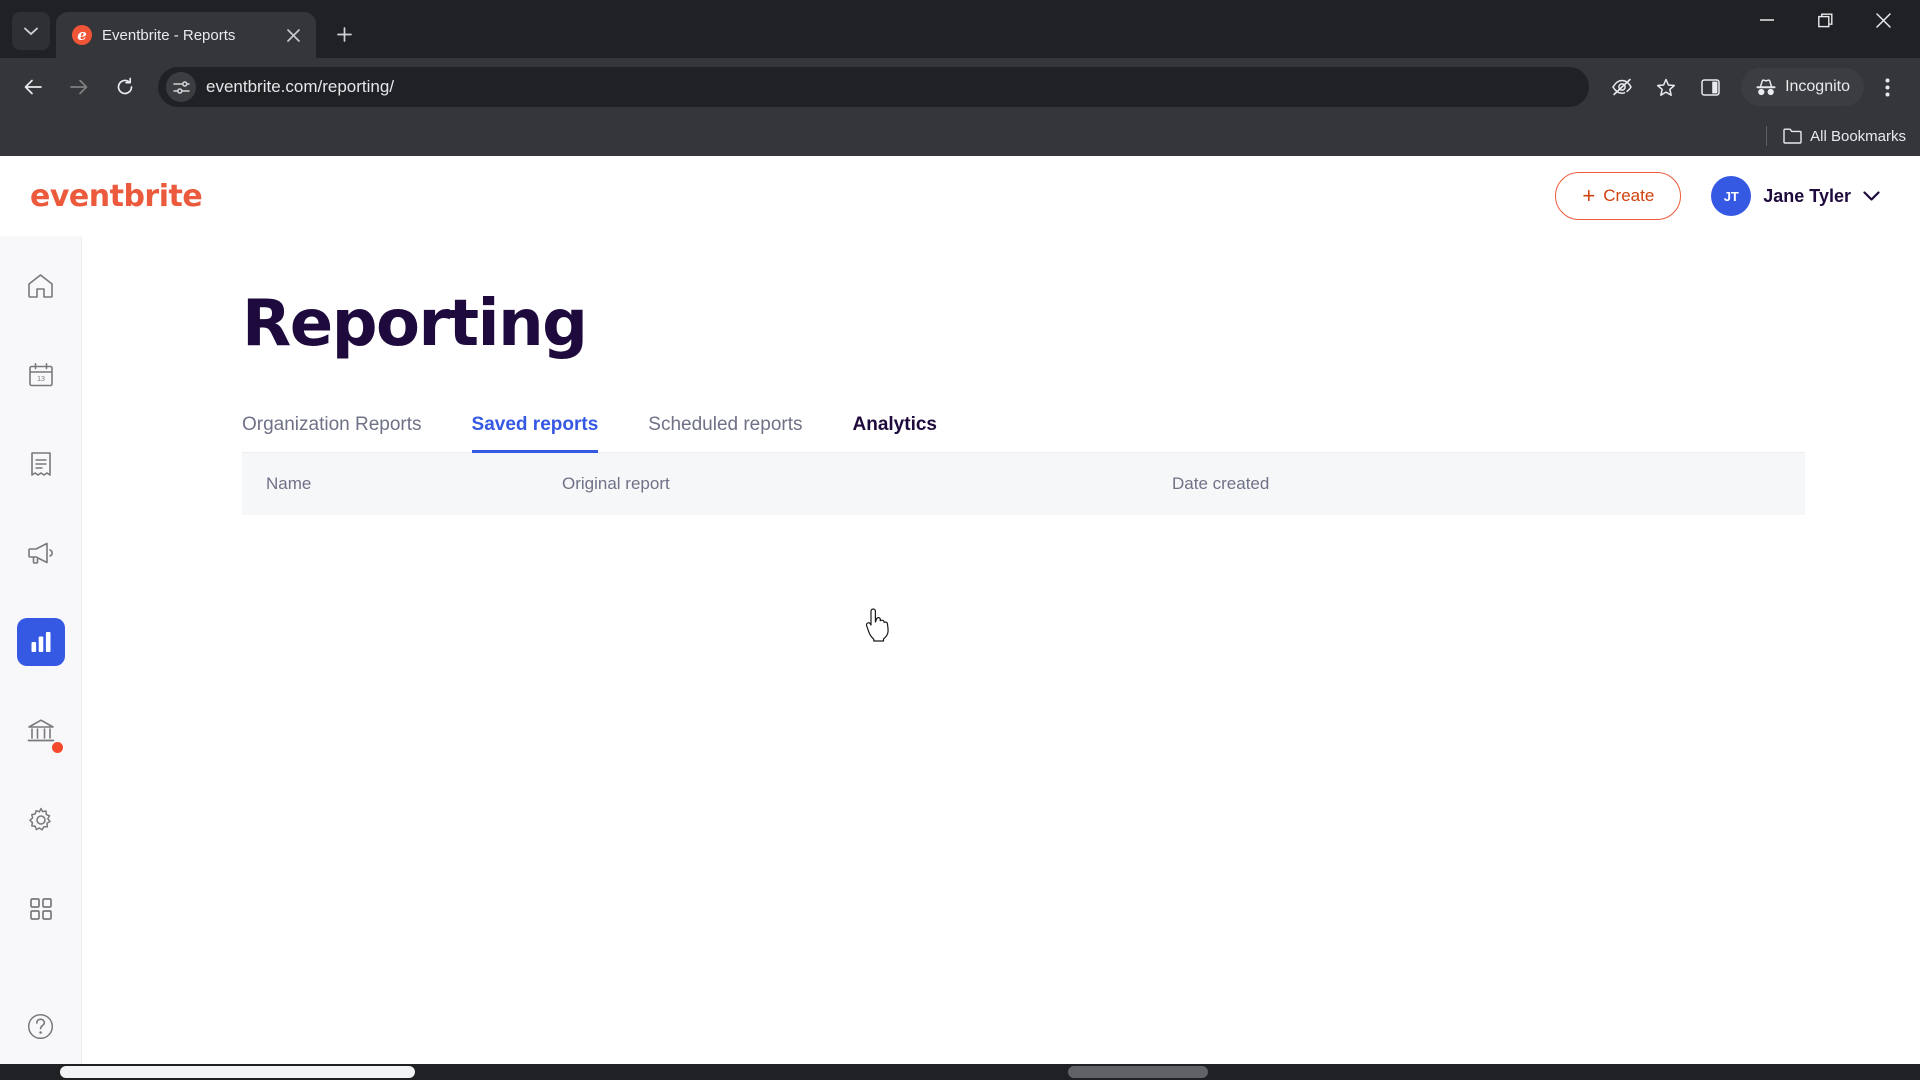 The width and height of the screenshot is (1920, 1080). What do you see at coordinates (300, 86) in the screenshot?
I see `url-text: eventbrite.com/reporting/` at bounding box center [300, 86].